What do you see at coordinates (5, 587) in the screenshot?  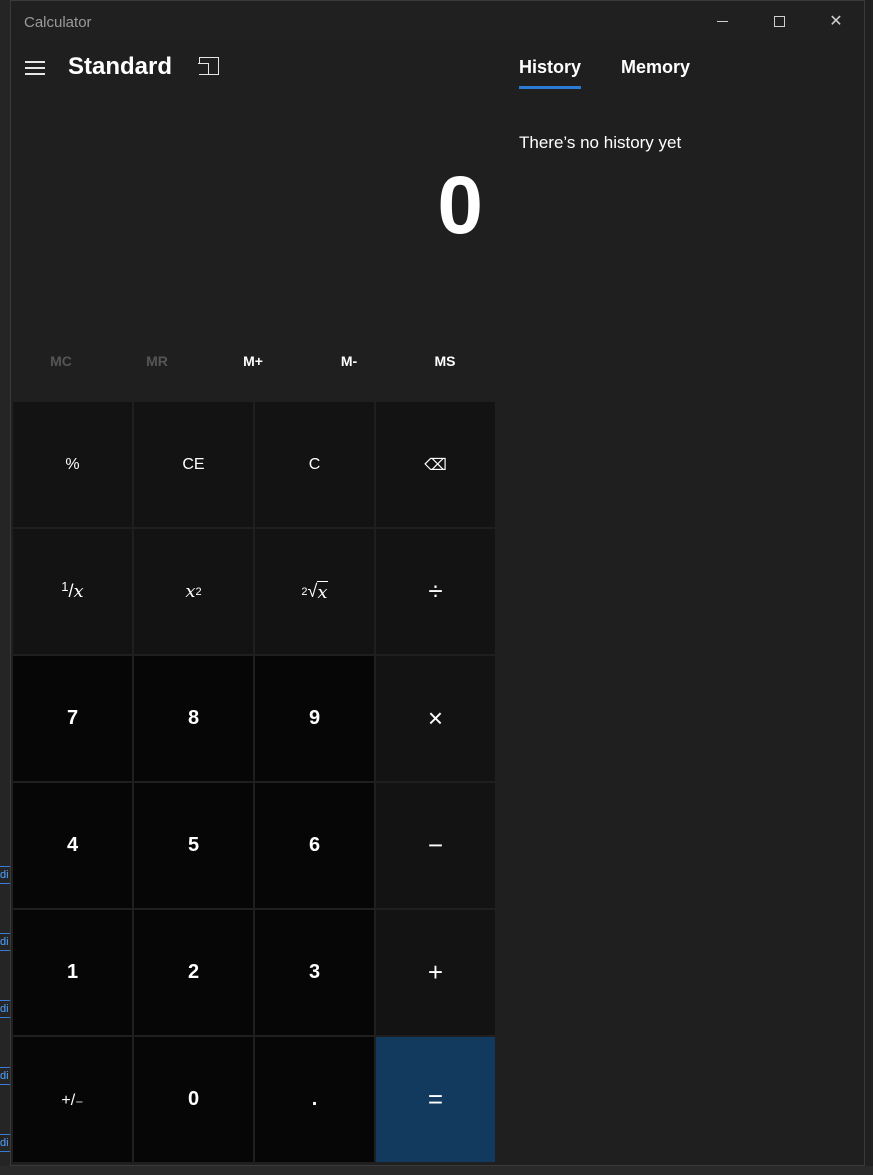 I see `background-window-left: di di di di di` at bounding box center [5, 587].